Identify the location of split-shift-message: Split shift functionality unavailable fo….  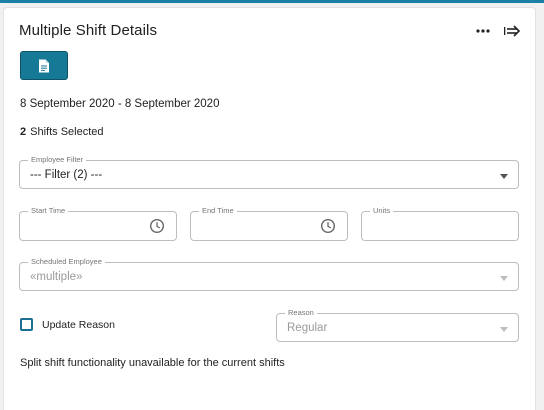
(152, 363).